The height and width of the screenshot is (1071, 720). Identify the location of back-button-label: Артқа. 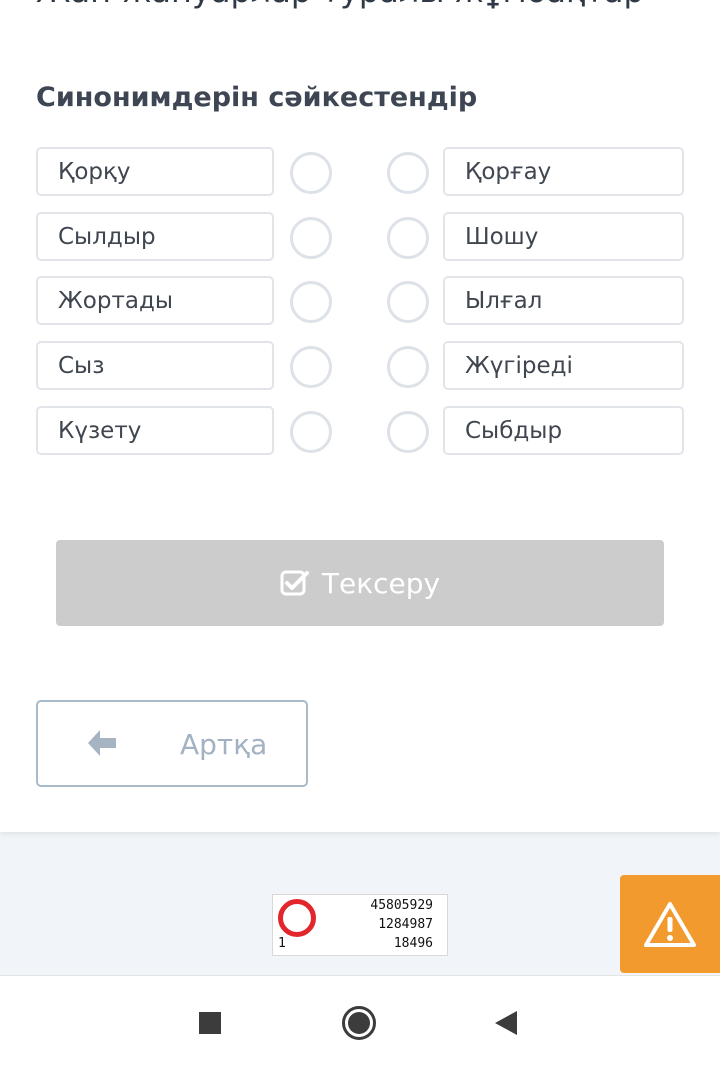
(224, 744).